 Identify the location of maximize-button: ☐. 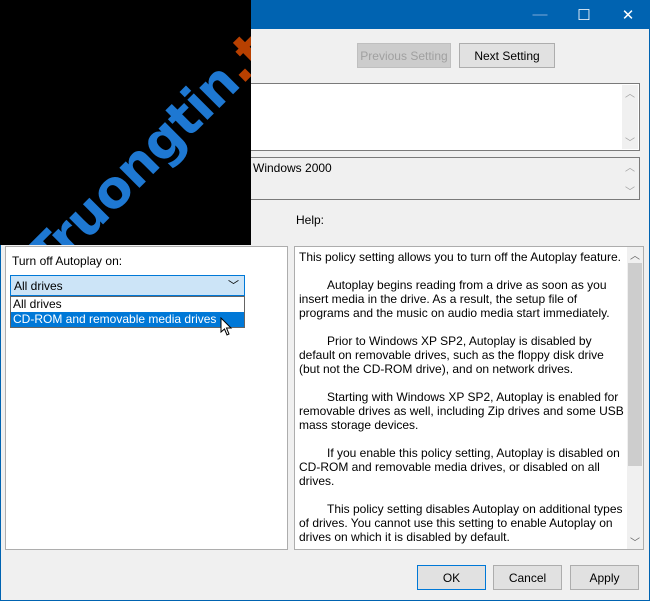
(584, 14).